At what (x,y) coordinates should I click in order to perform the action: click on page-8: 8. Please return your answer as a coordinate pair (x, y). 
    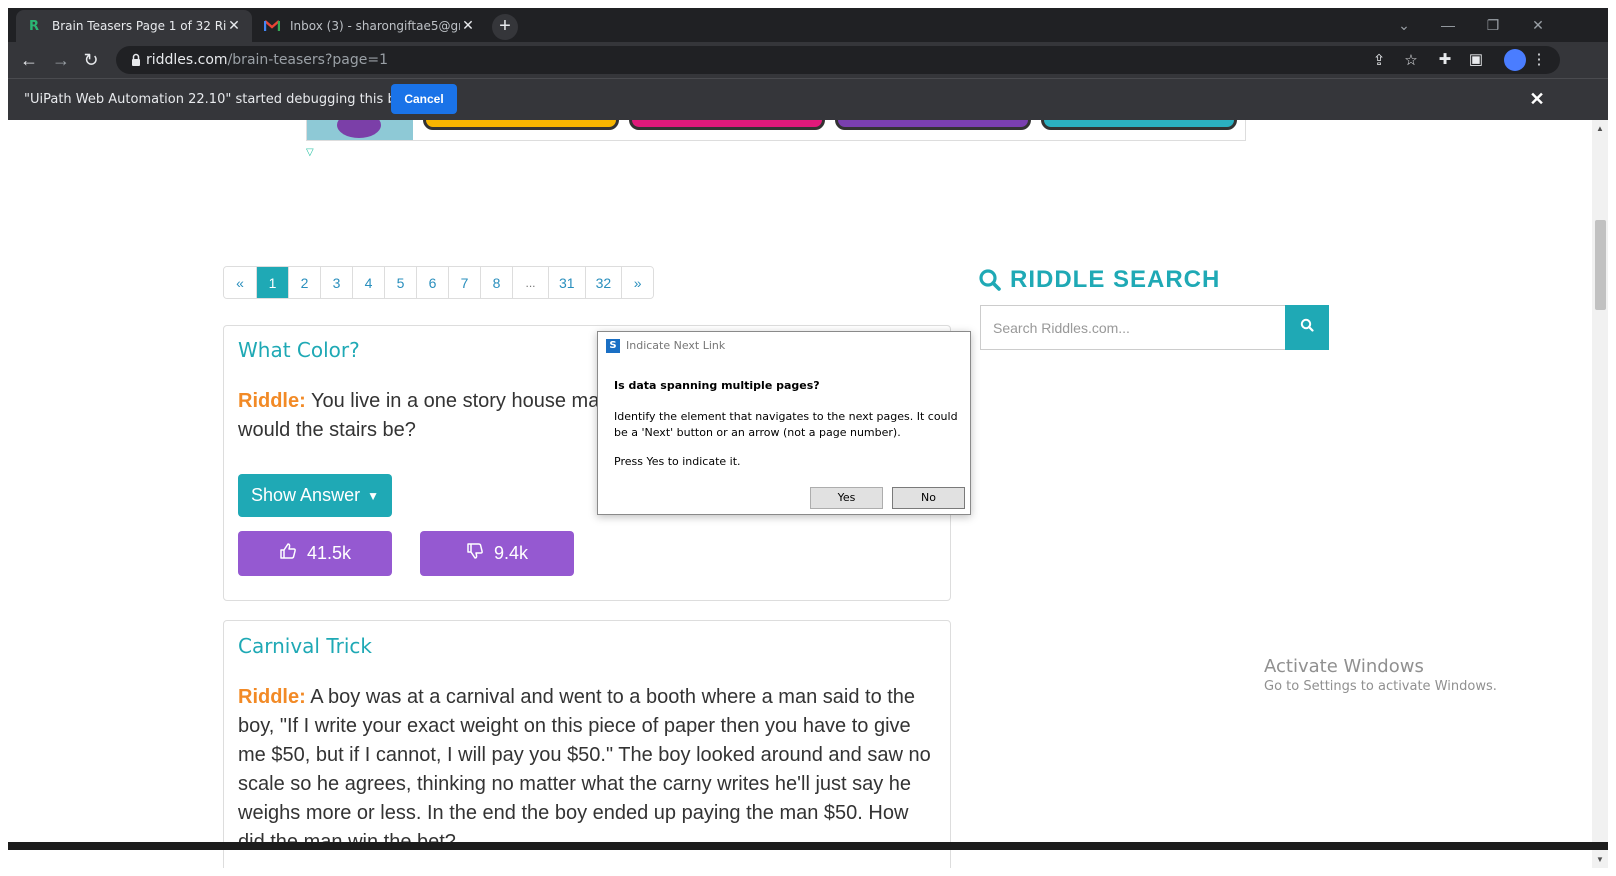
    Looking at the image, I should click on (496, 282).